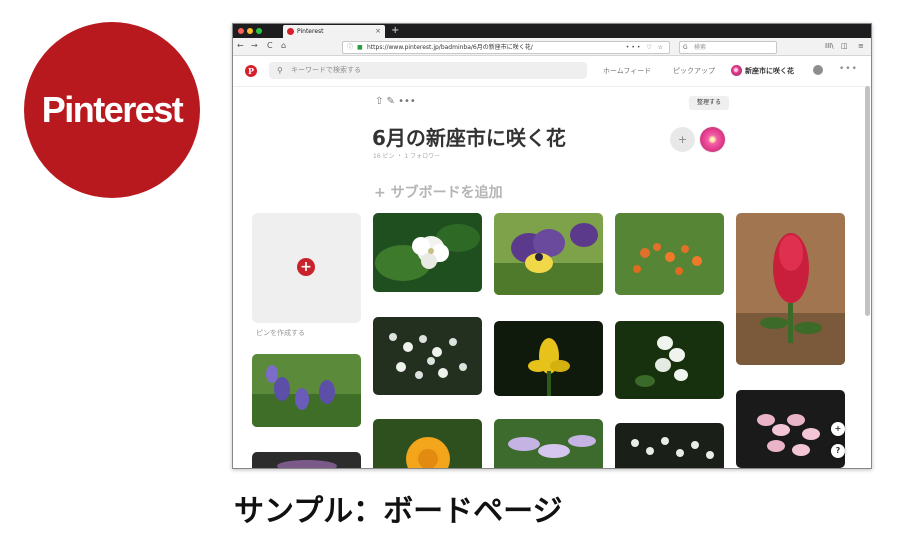 This screenshot has width=900, height=541. I want to click on sidebar-icon: ◫, so click(844, 46).